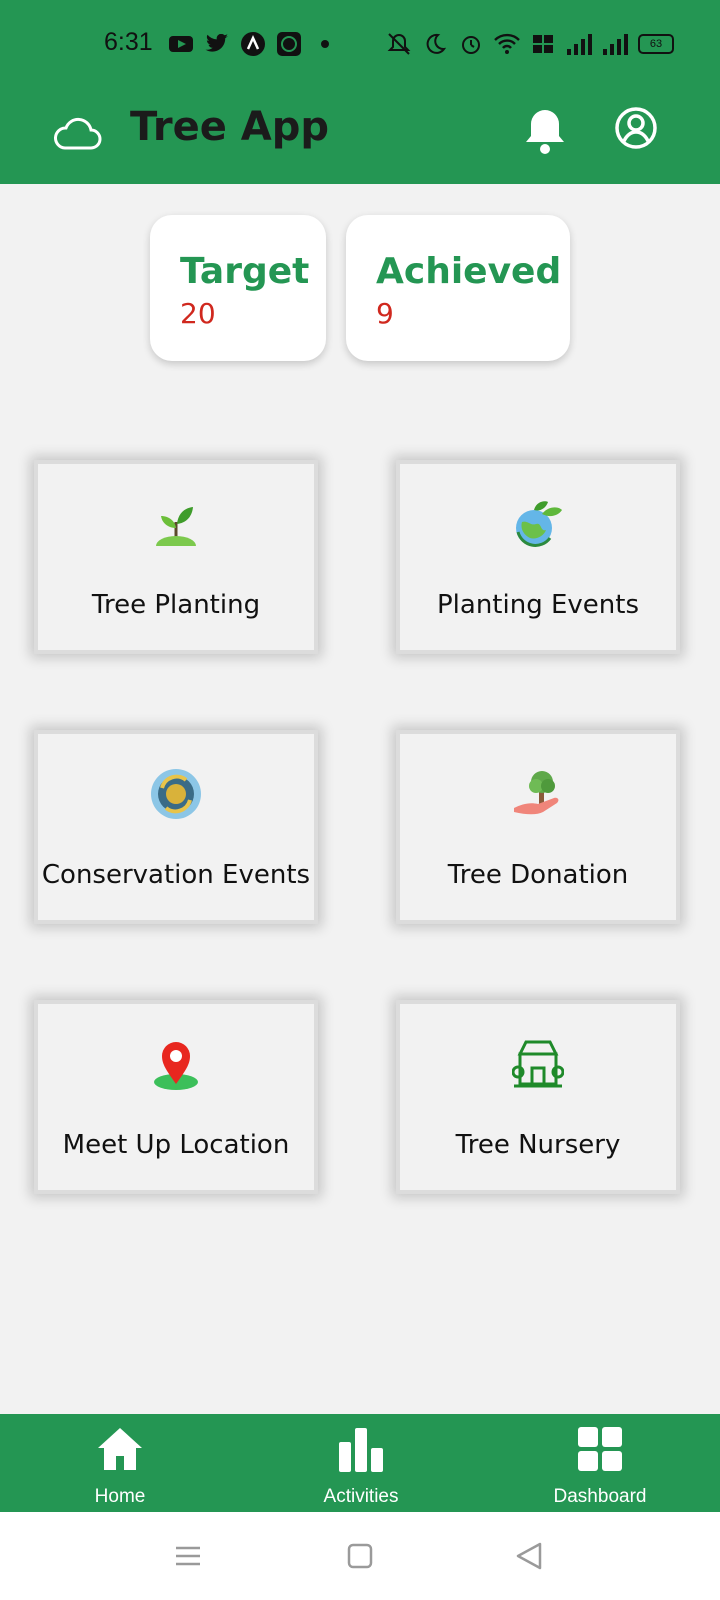 The width and height of the screenshot is (720, 1600). Describe the element at coordinates (360, 45) in the screenshot. I see `status-bar: 6:31 63` at that location.